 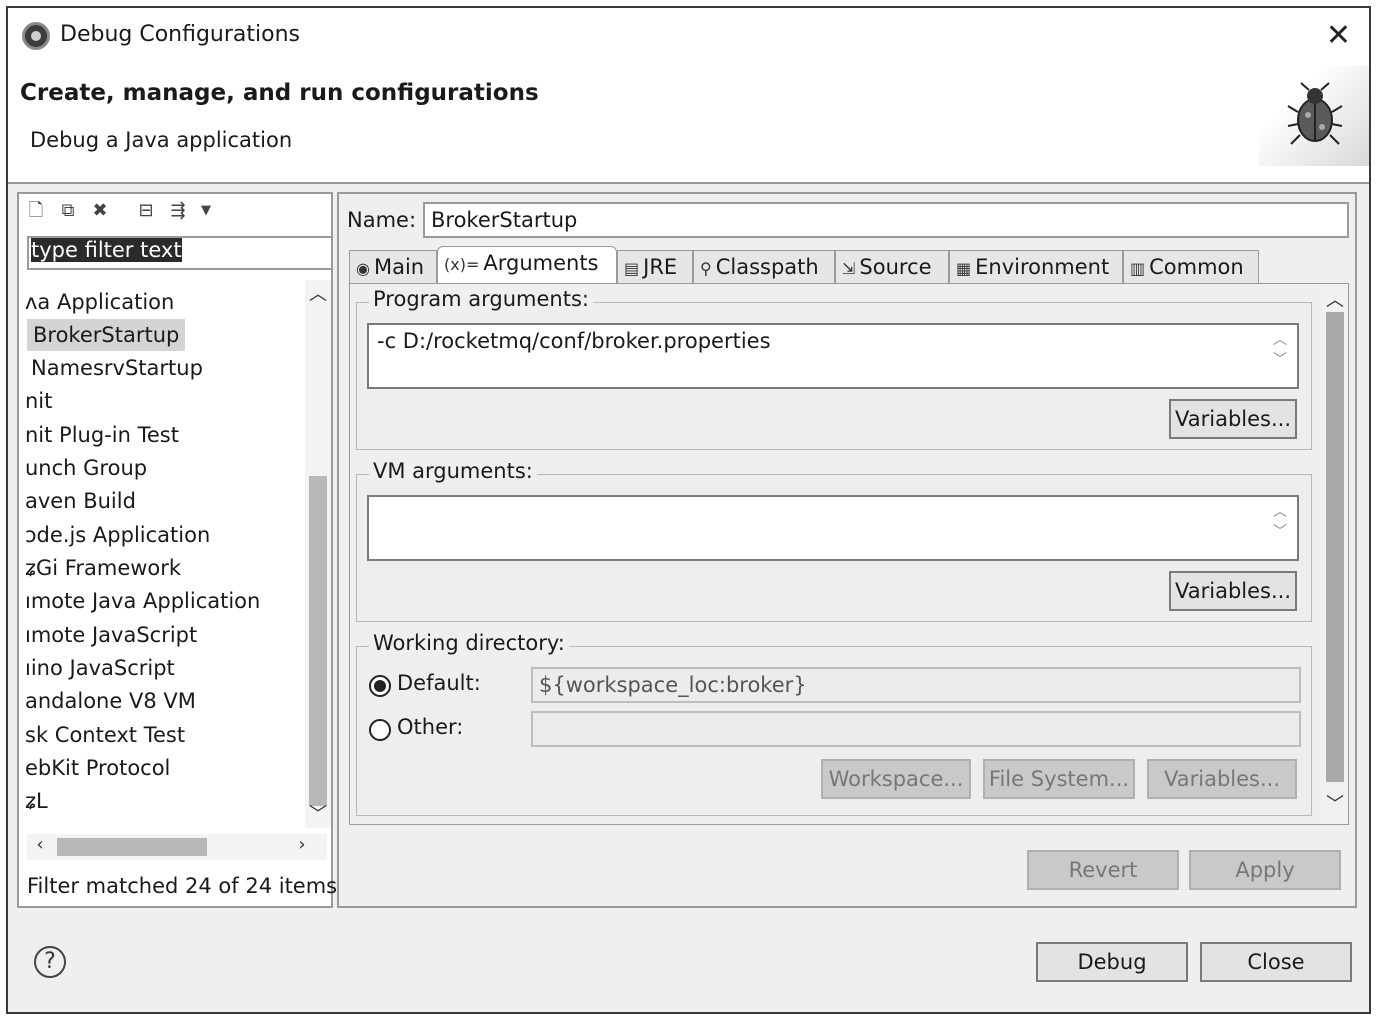 I want to click on filter-status: Filter matched 24 of 24 items, so click(x=182, y=886).